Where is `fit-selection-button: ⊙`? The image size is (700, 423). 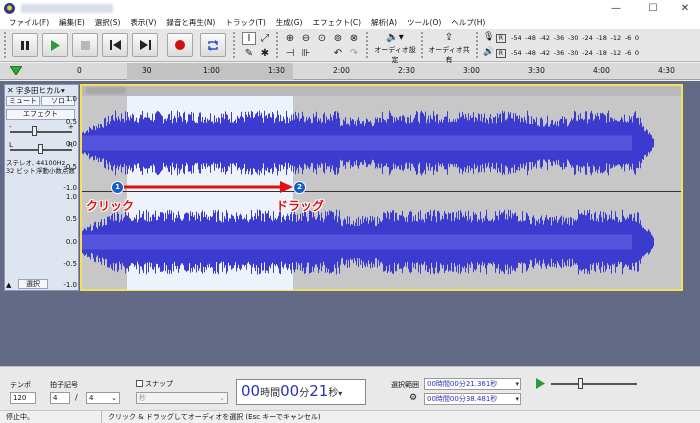 fit-selection-button: ⊙ is located at coordinates (322, 38).